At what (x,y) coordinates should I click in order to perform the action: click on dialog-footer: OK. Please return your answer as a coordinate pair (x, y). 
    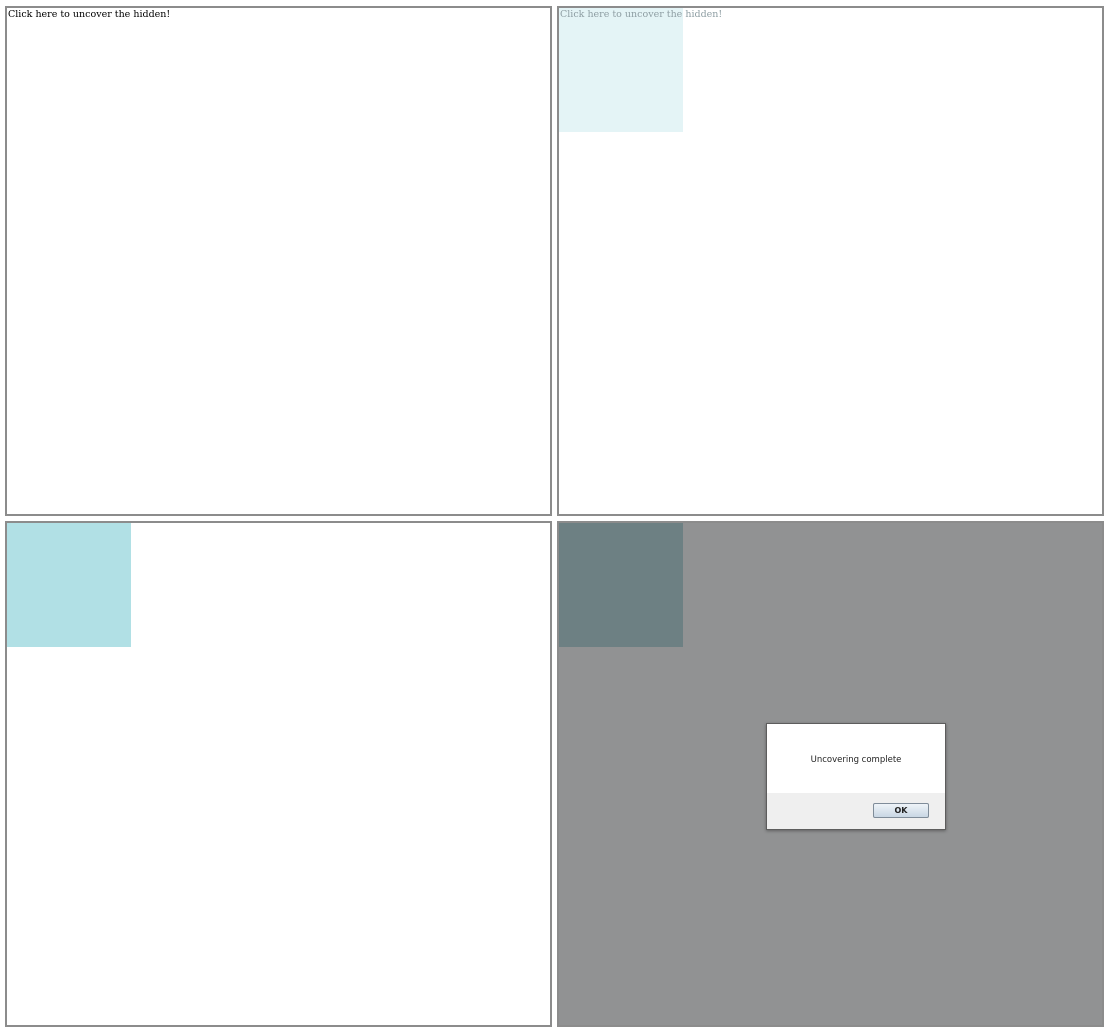
    Looking at the image, I should click on (856, 811).